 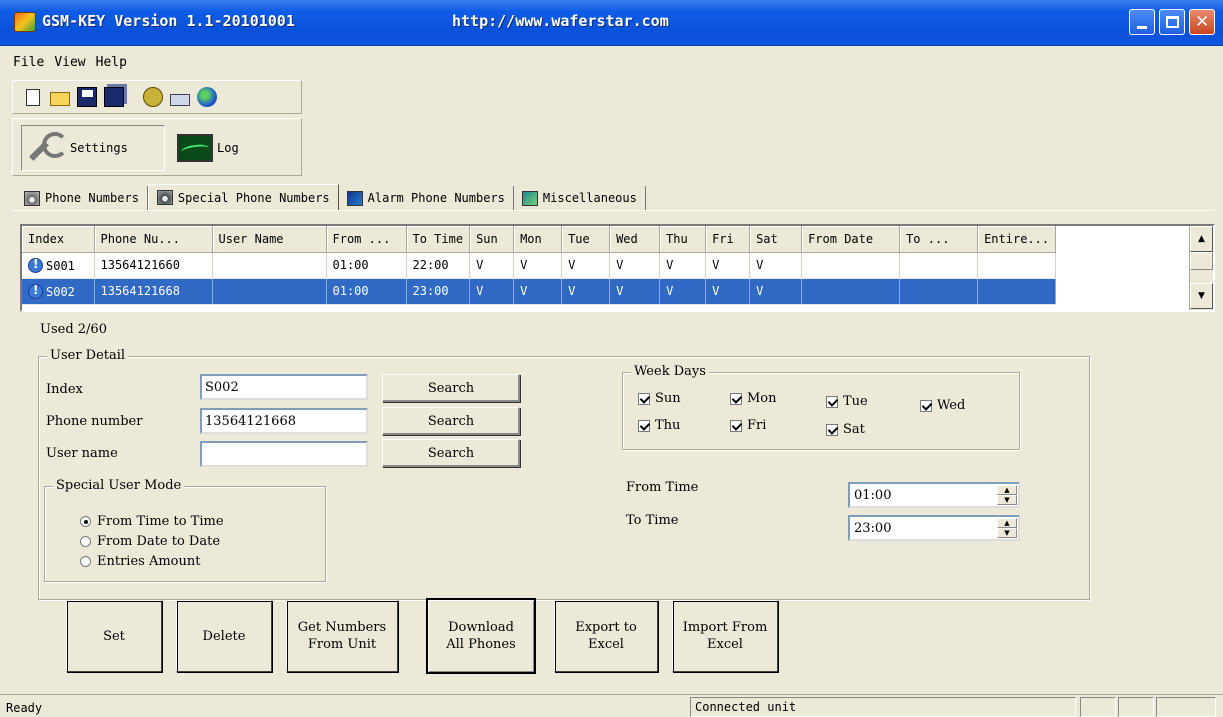 What do you see at coordinates (529, 198) in the screenshot?
I see `miscellaneous-icon` at bounding box center [529, 198].